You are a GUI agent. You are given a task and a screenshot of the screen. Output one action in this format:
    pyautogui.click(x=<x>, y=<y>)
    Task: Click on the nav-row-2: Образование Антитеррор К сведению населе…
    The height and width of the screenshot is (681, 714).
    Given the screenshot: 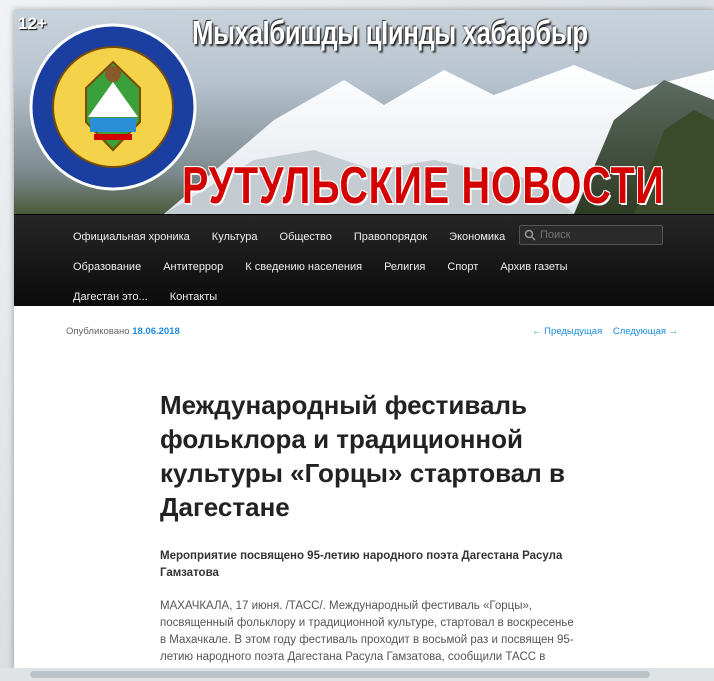 What is the action you would take?
    pyautogui.click(x=320, y=267)
    